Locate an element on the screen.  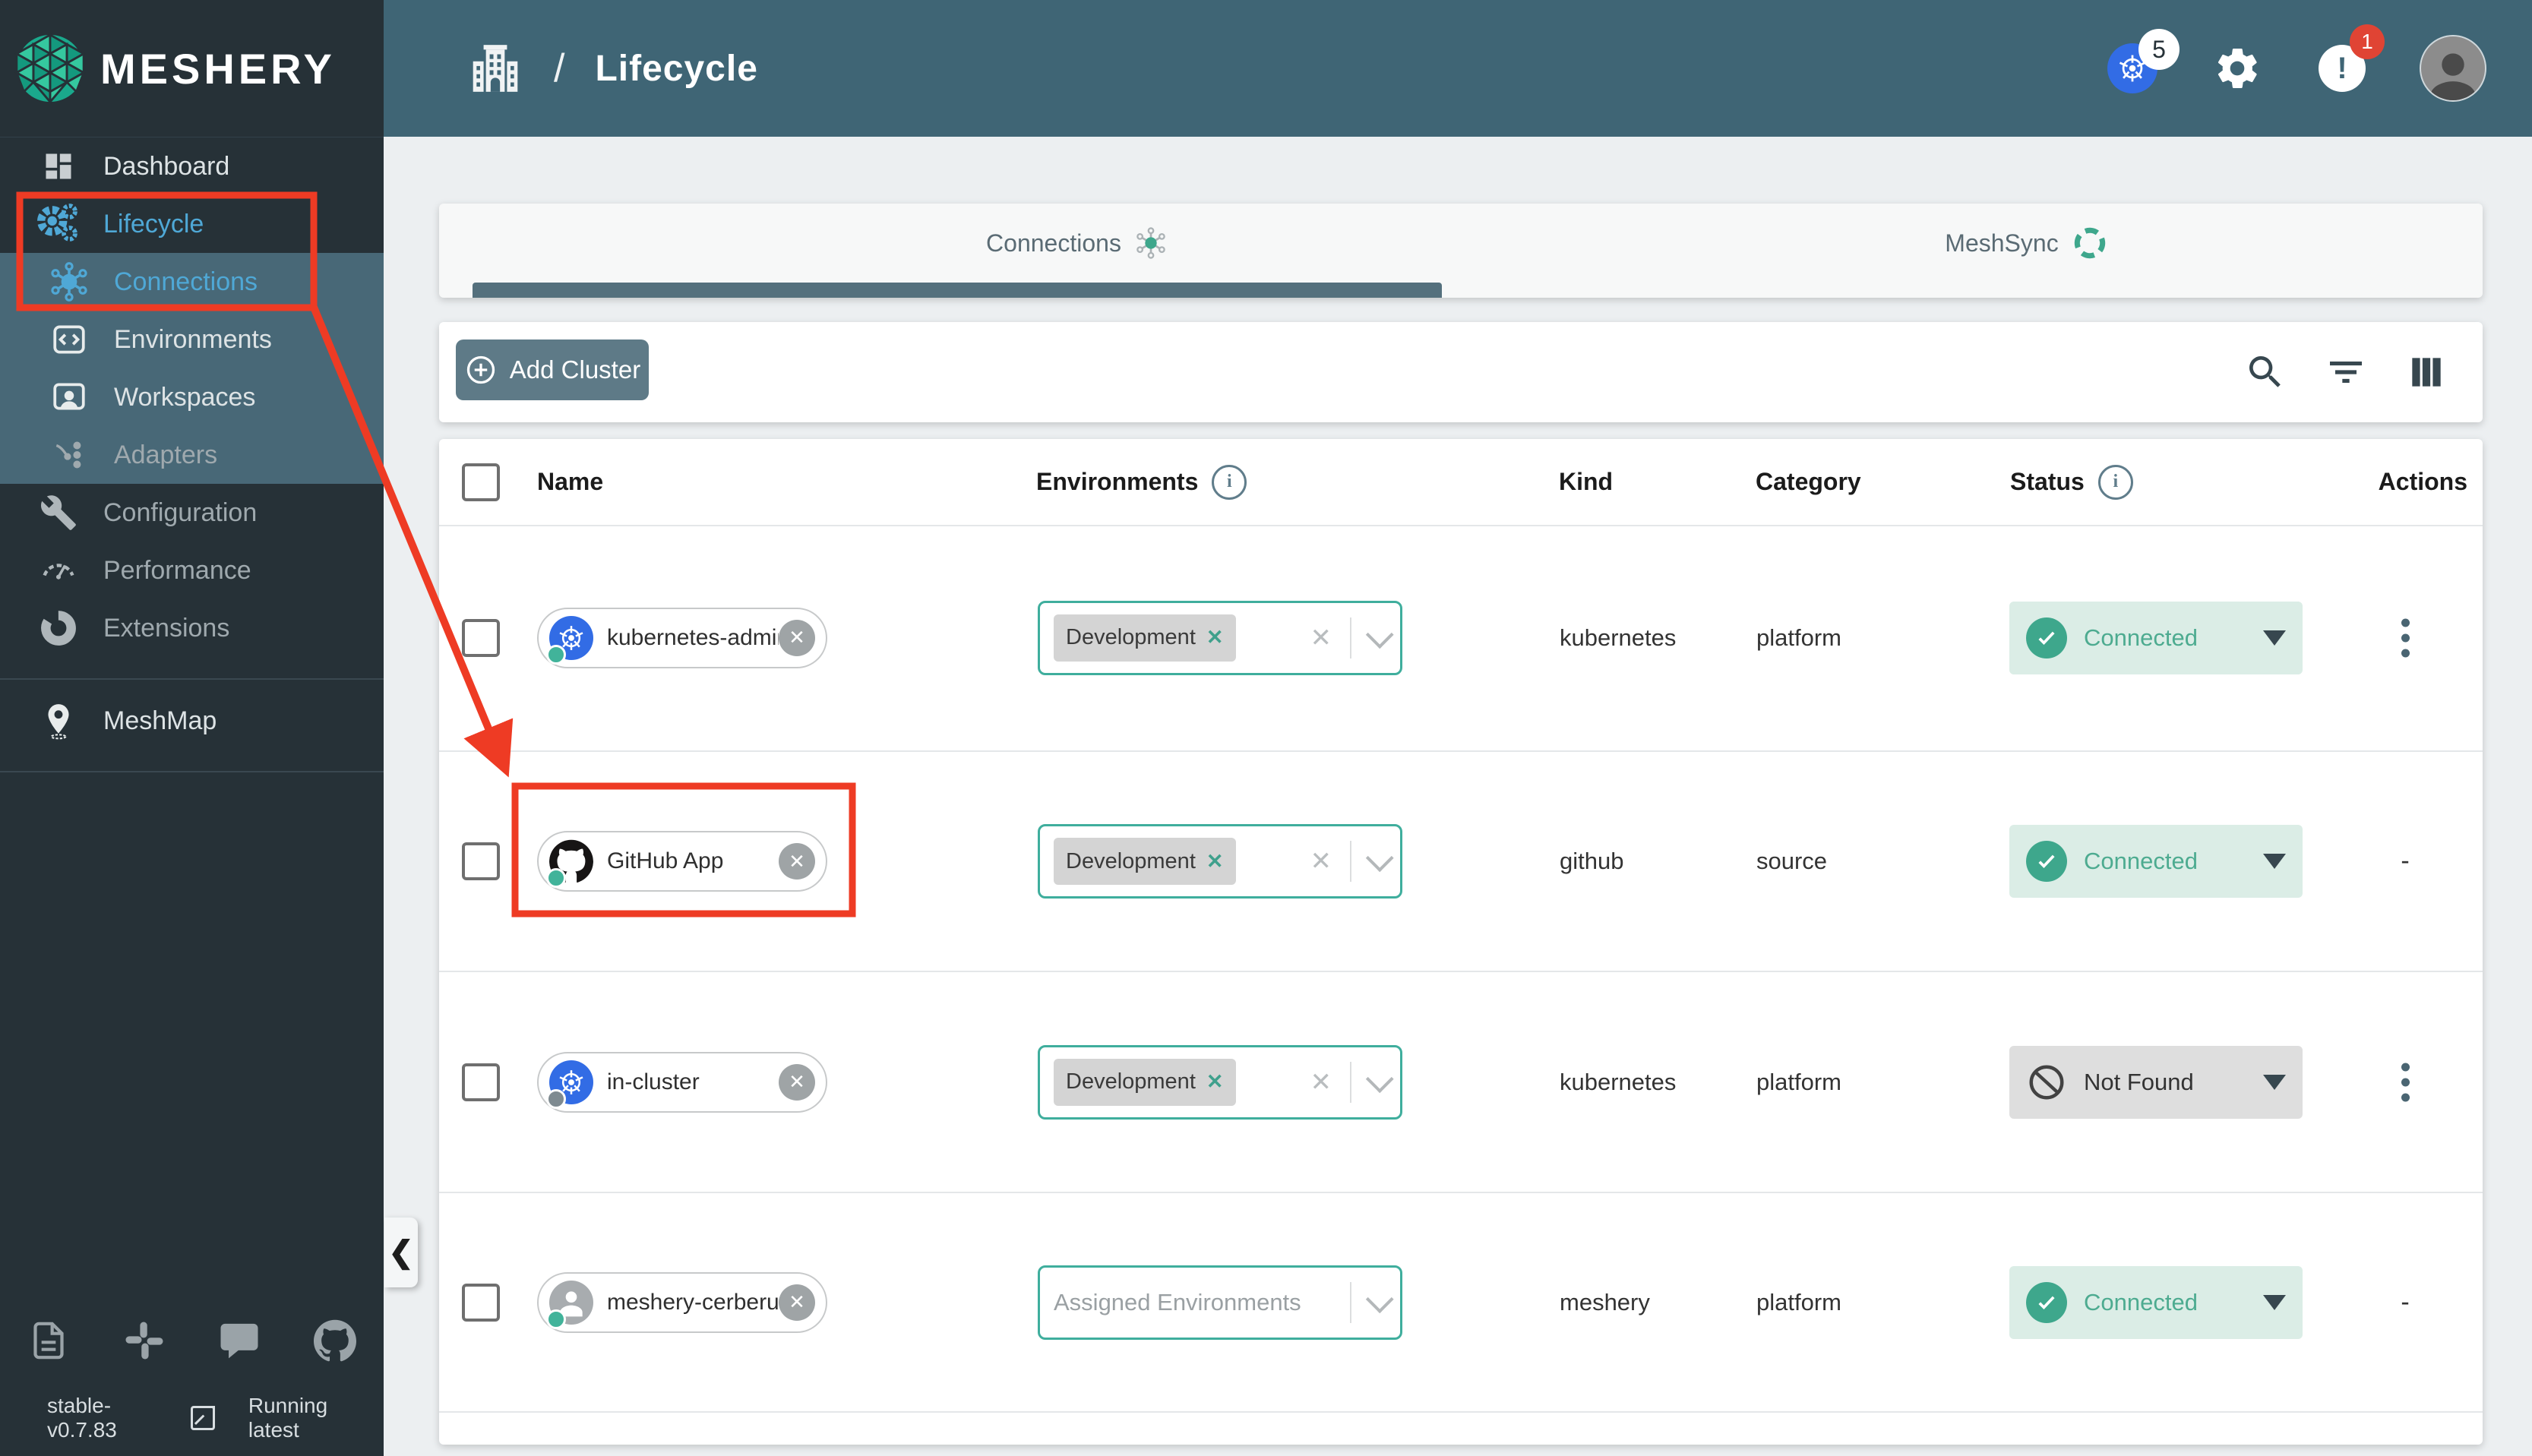
add-cluster-button: Add Cluster is located at coordinates (552, 370).